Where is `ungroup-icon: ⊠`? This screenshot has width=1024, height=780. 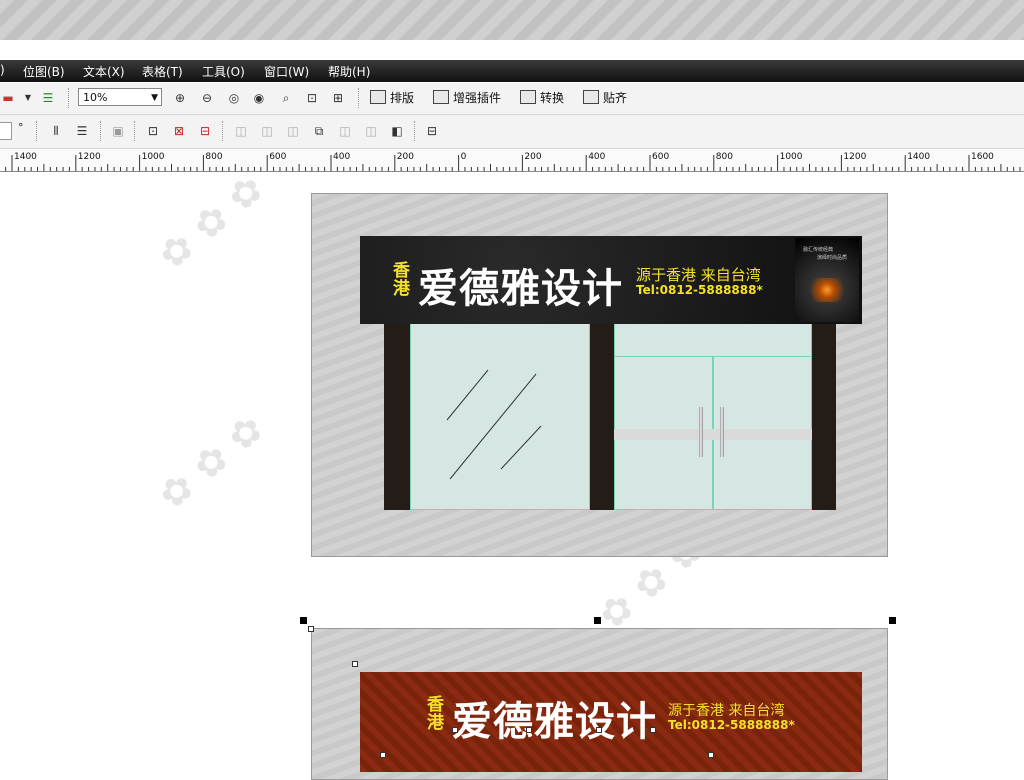 ungroup-icon: ⊠ is located at coordinates (179, 131).